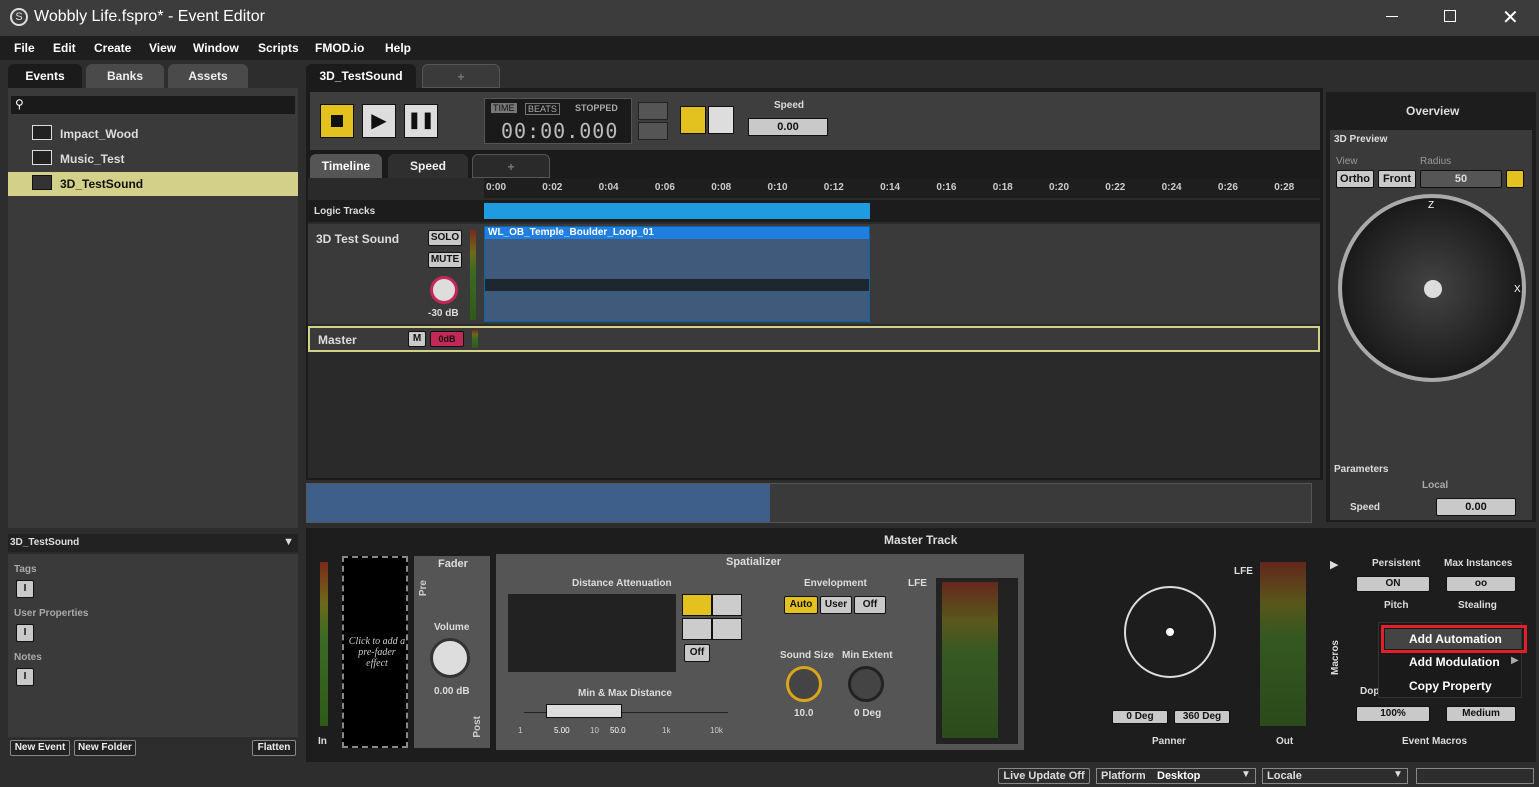 Image resolution: width=1539 pixels, height=787 pixels. What do you see at coordinates (1335, 776) in the screenshot?
I see `locale-select: Locale ▼` at bounding box center [1335, 776].